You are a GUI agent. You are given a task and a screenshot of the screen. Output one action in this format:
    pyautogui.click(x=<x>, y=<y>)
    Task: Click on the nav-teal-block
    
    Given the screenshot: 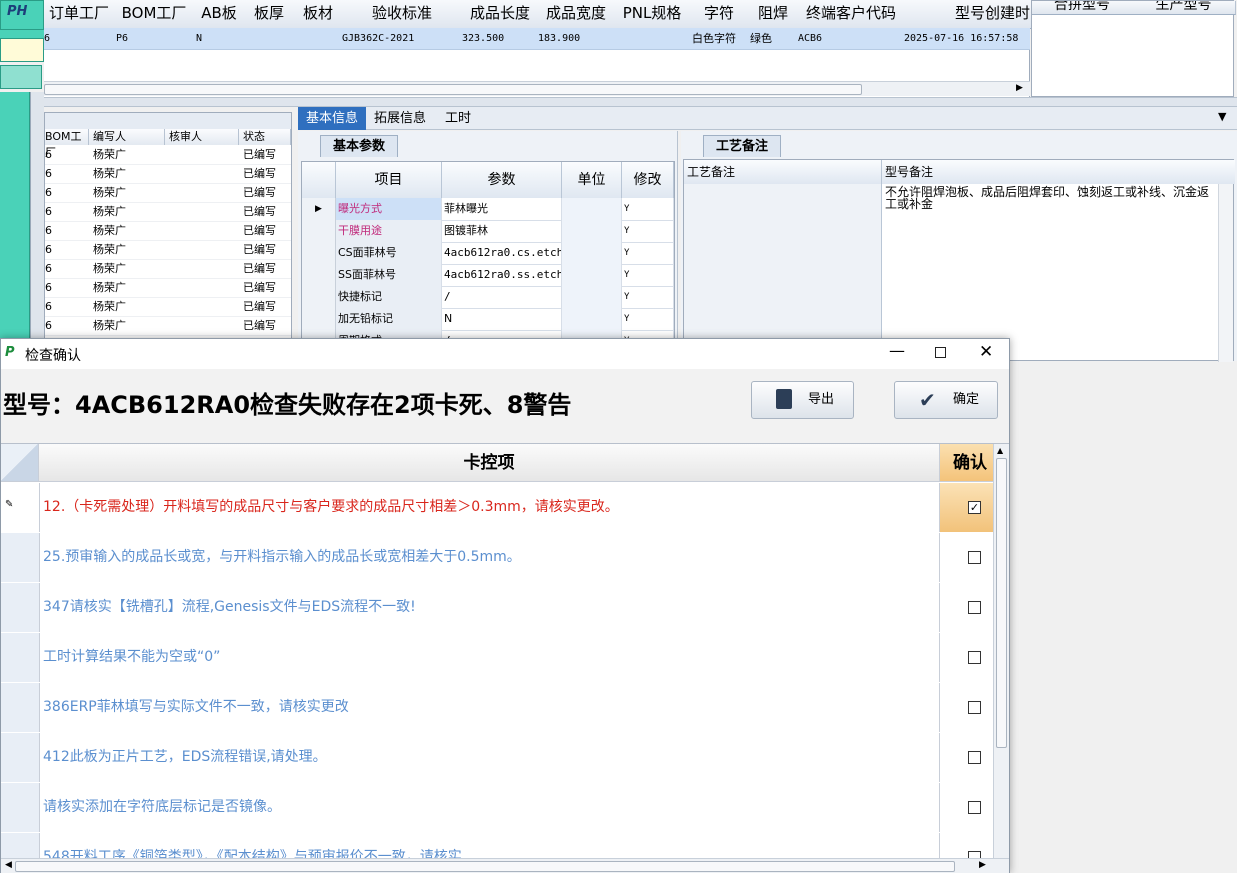 What is the action you would take?
    pyautogui.click(x=22, y=34)
    